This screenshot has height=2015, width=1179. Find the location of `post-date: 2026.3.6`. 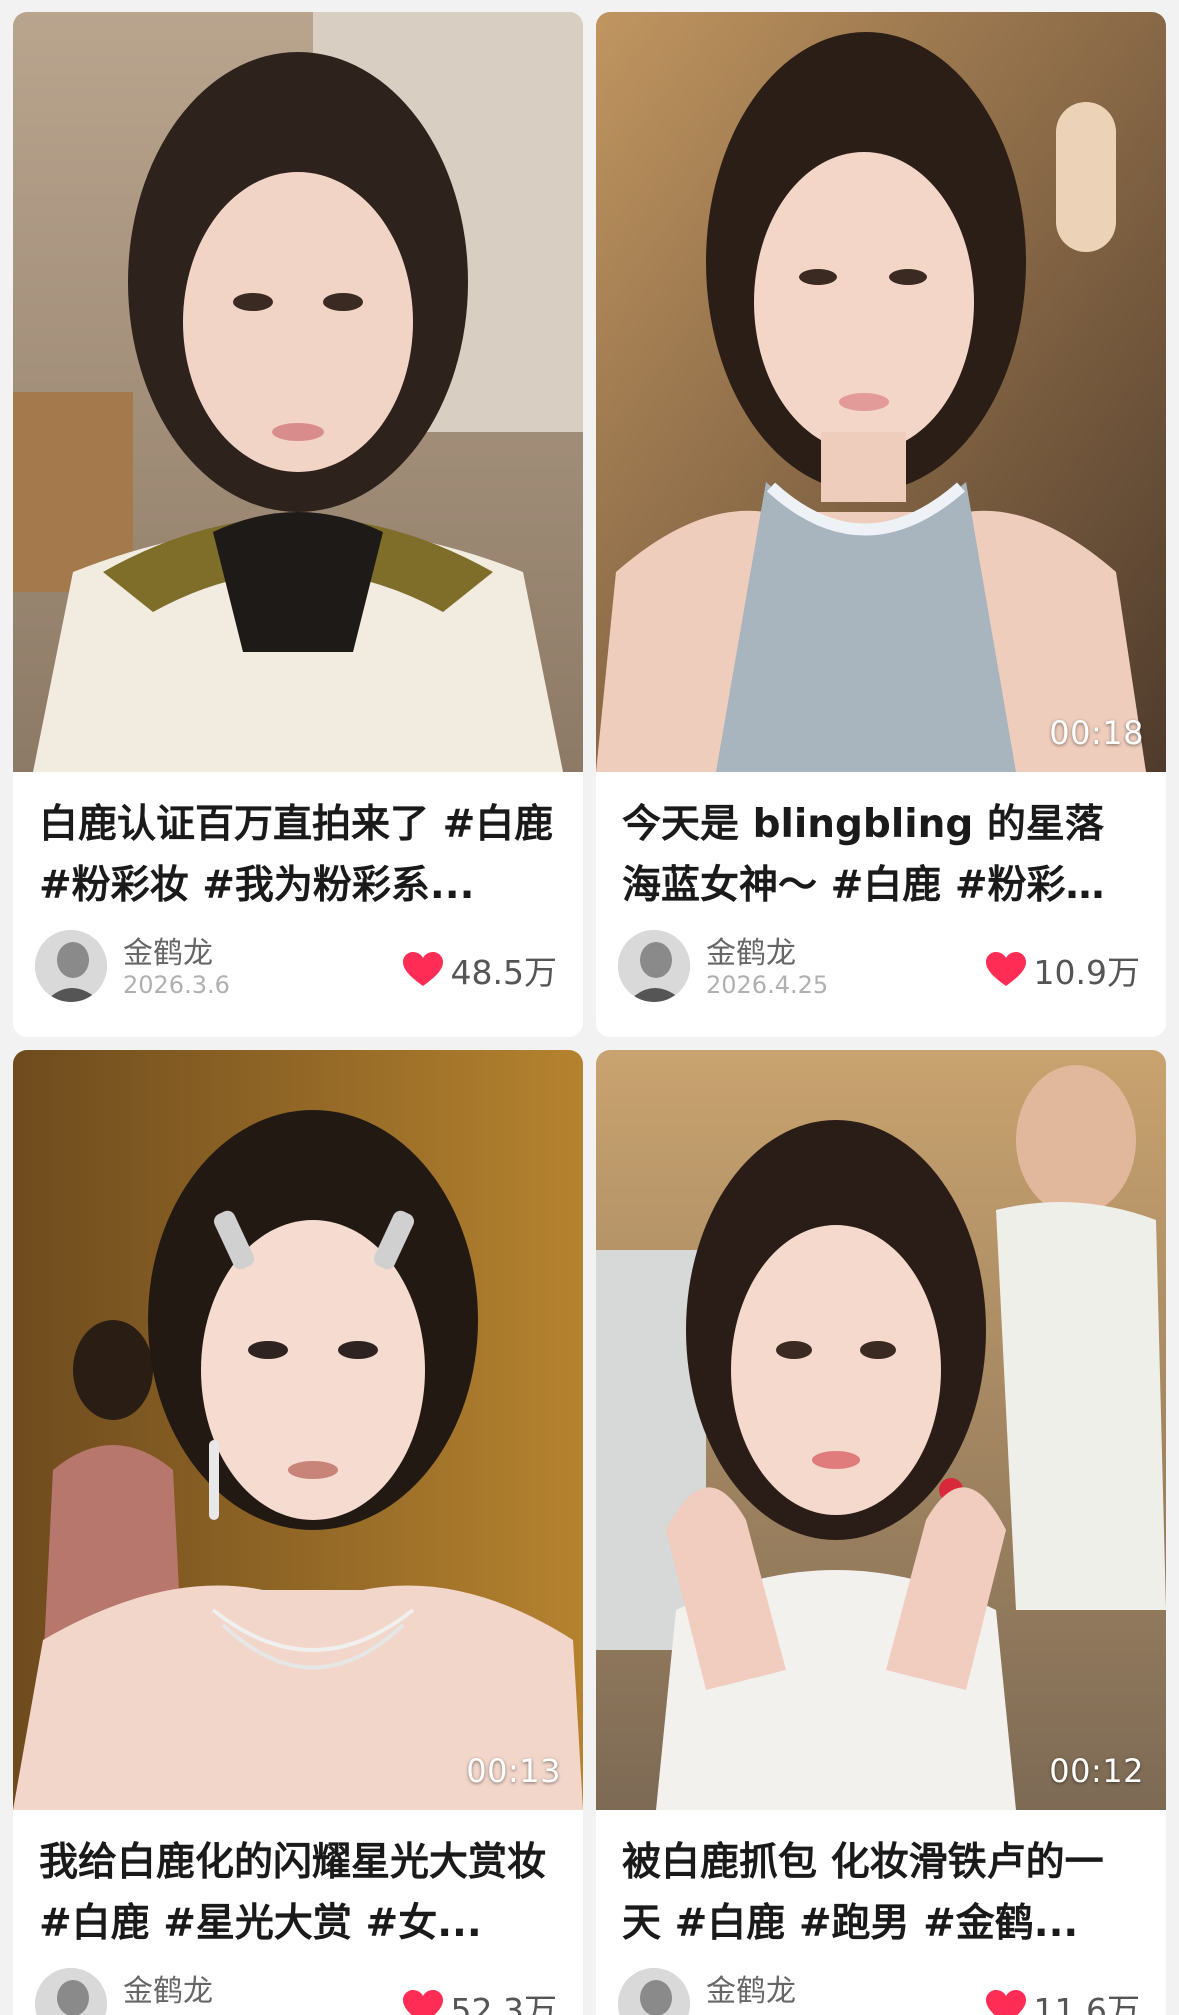

post-date: 2026.3.6 is located at coordinates (176, 985).